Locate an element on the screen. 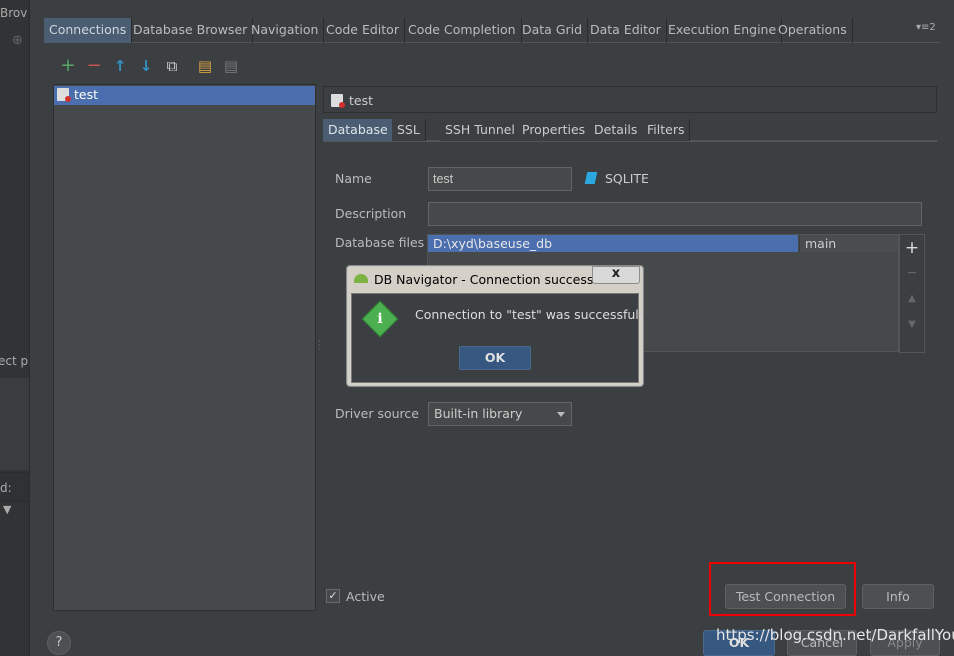  popup-ok-button: OK is located at coordinates (495, 358).